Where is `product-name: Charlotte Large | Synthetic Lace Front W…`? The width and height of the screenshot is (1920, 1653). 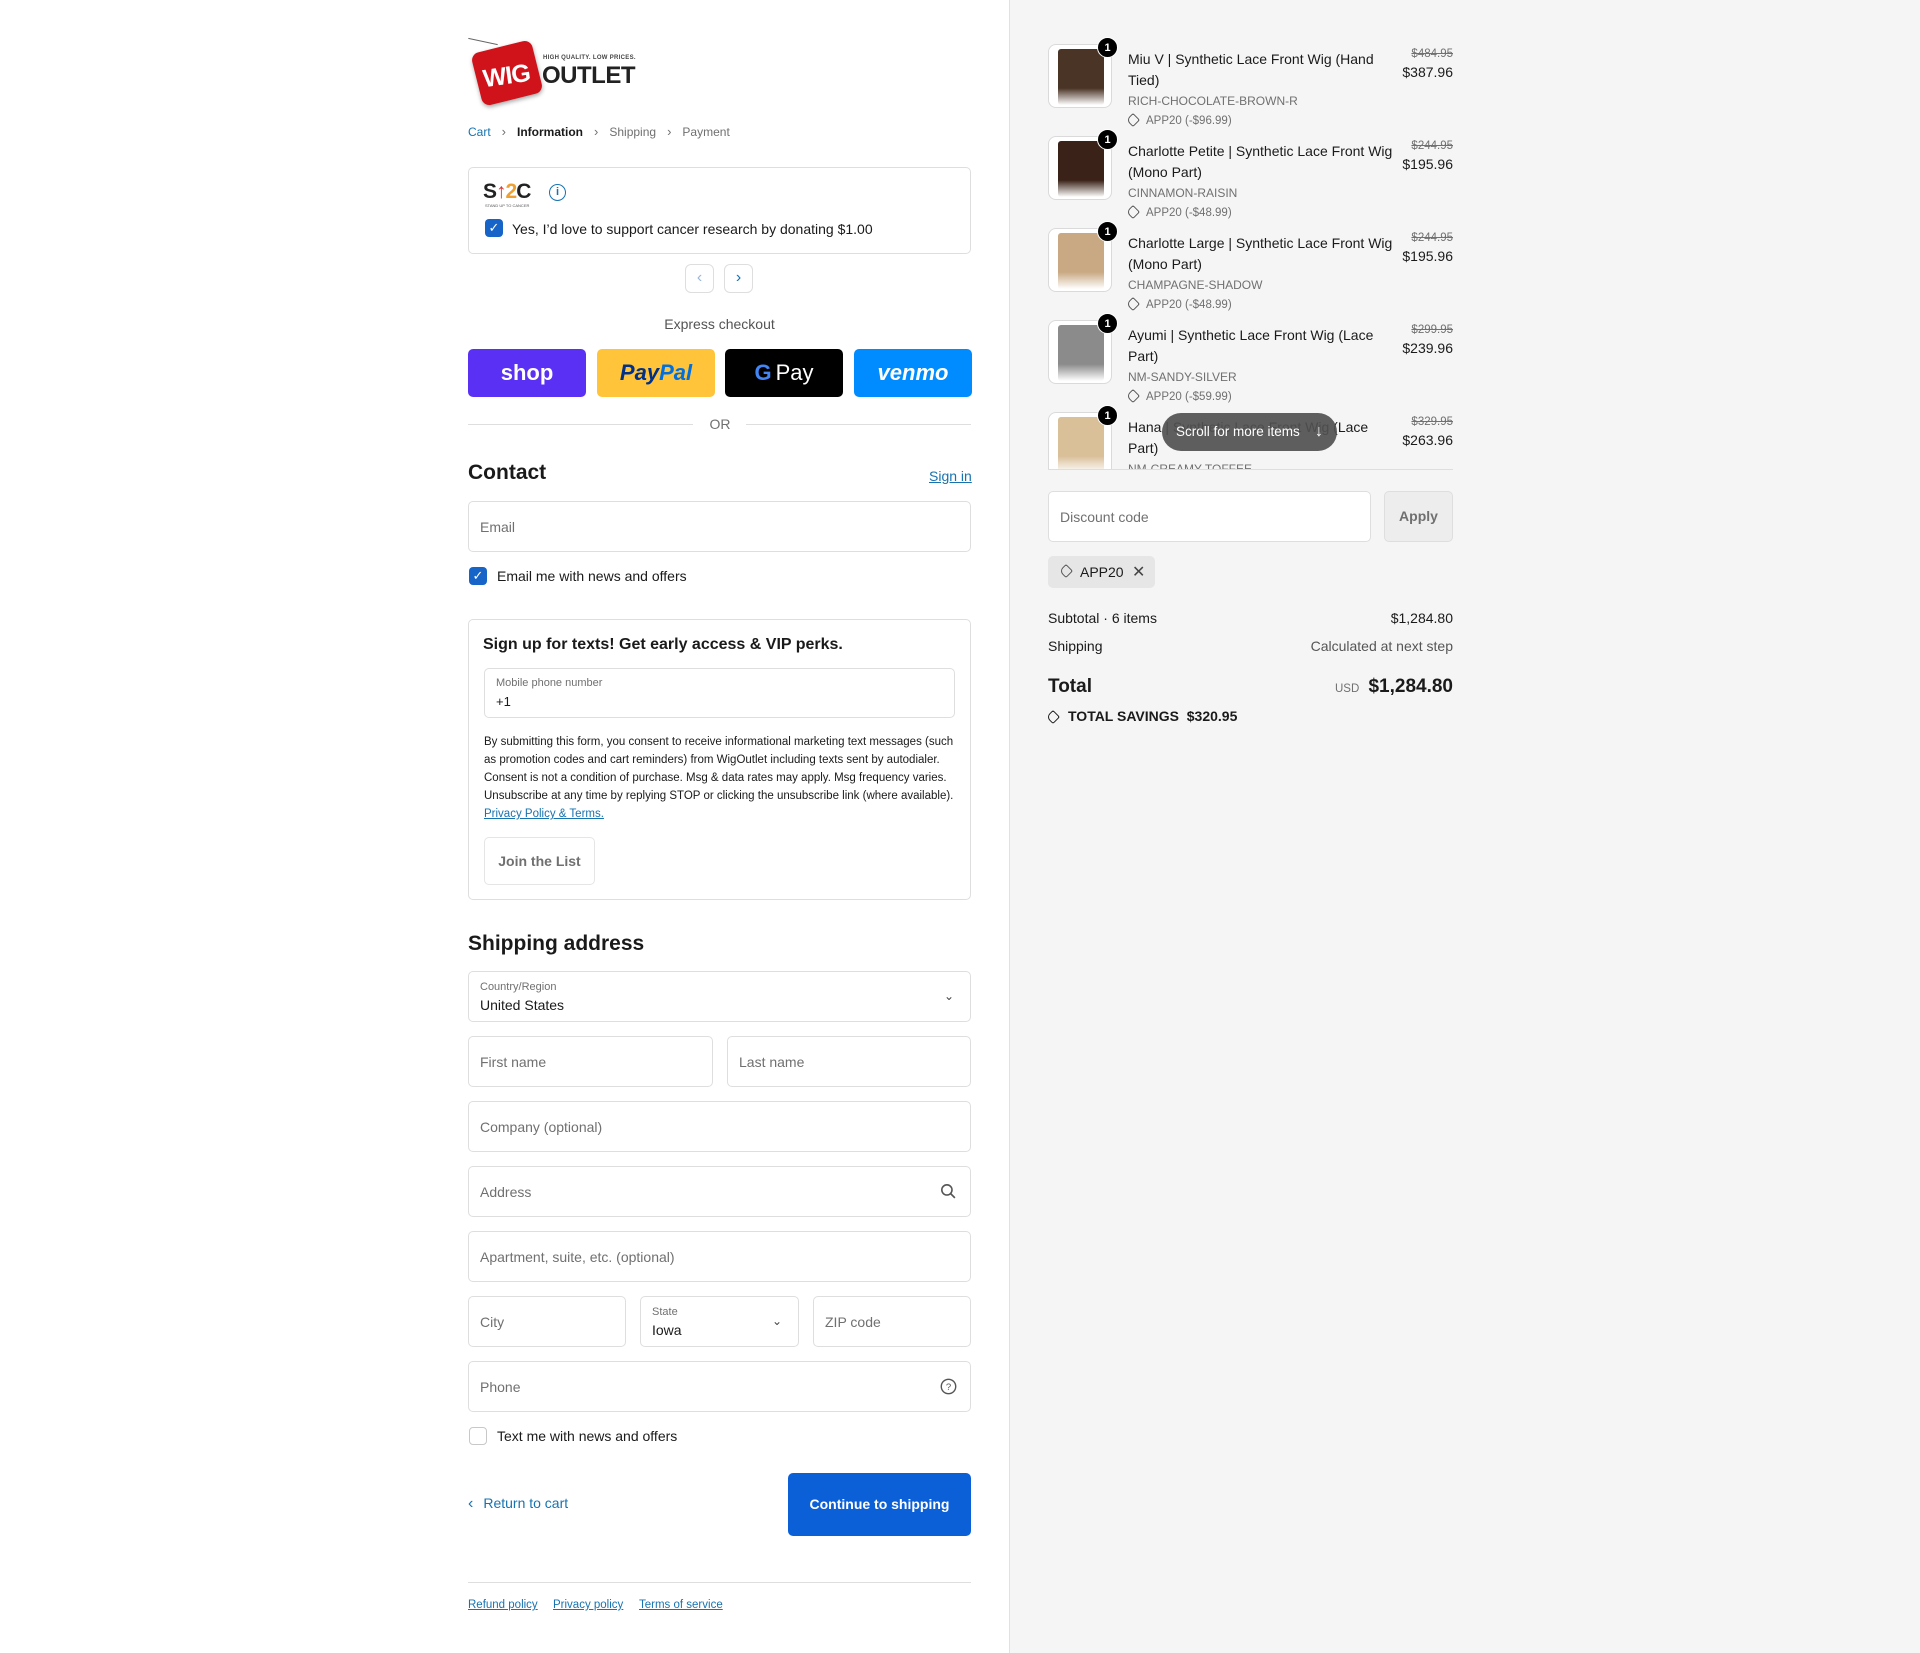 product-name: Charlotte Large | Synthetic Lace Front W… is located at coordinates (1260, 253).